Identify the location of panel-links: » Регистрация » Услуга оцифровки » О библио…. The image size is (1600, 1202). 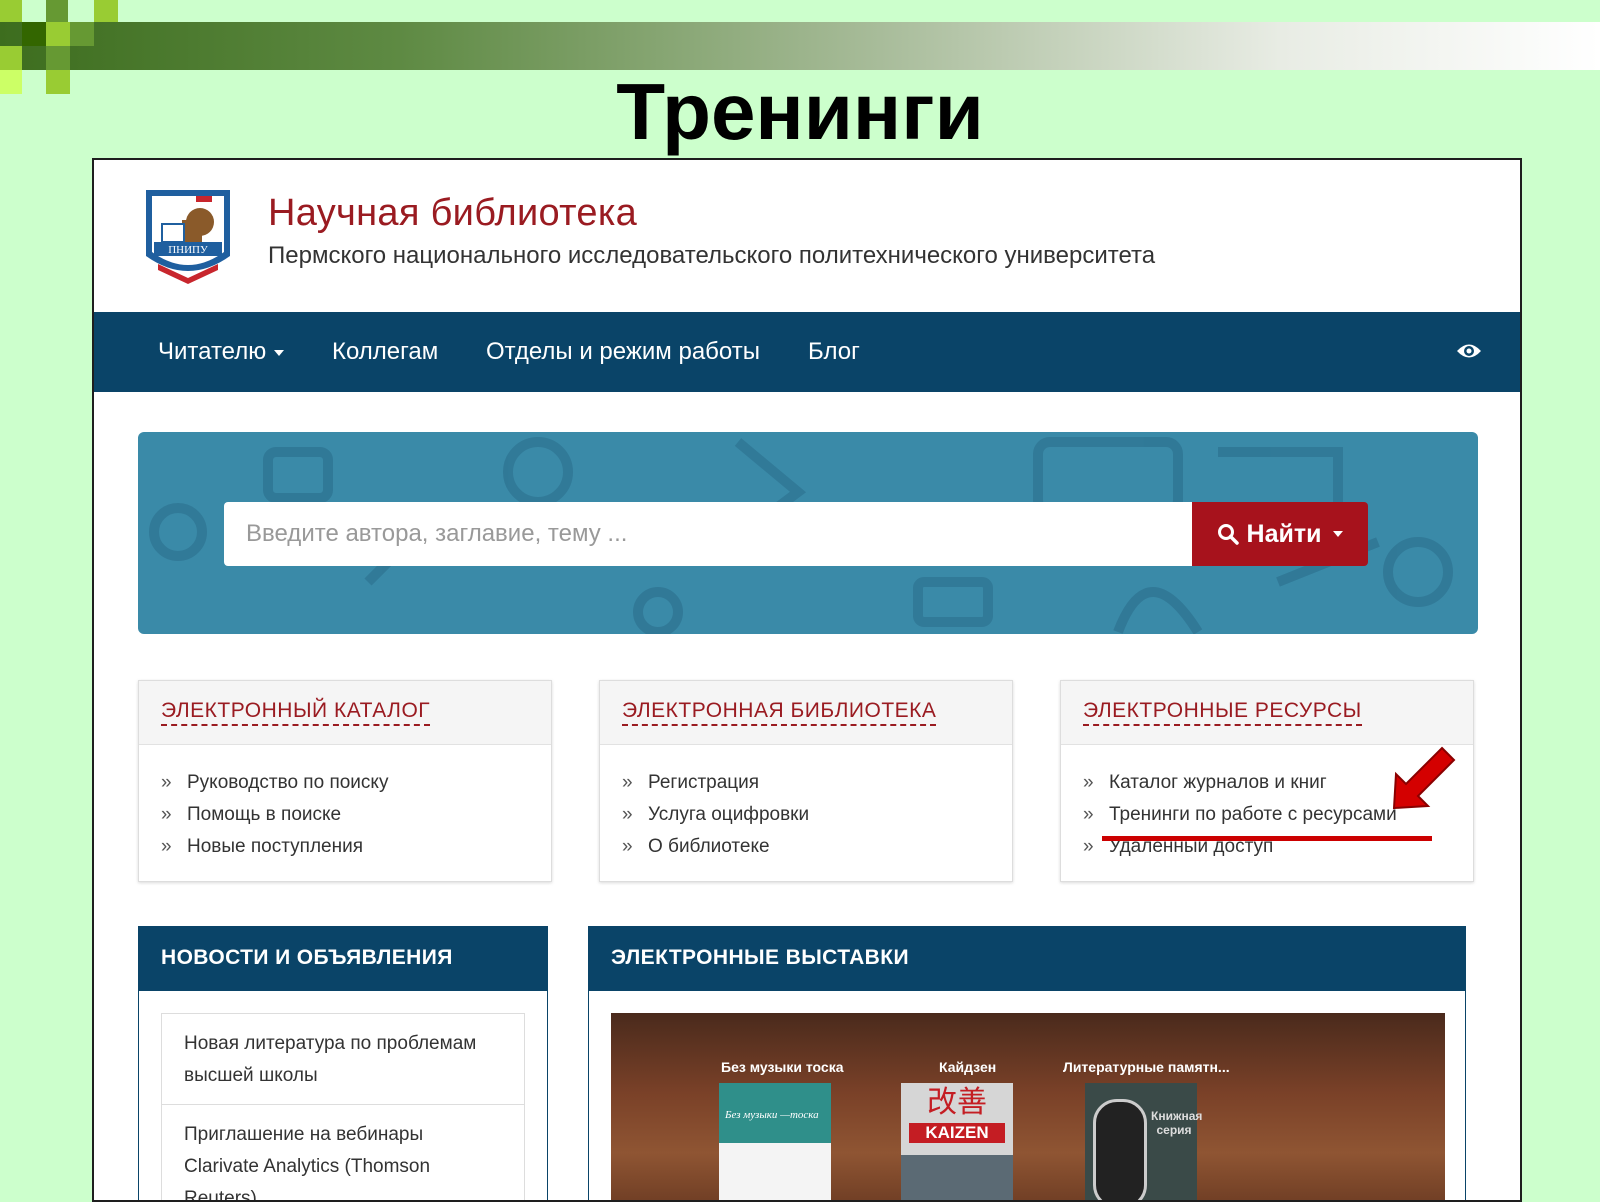
(806, 804).